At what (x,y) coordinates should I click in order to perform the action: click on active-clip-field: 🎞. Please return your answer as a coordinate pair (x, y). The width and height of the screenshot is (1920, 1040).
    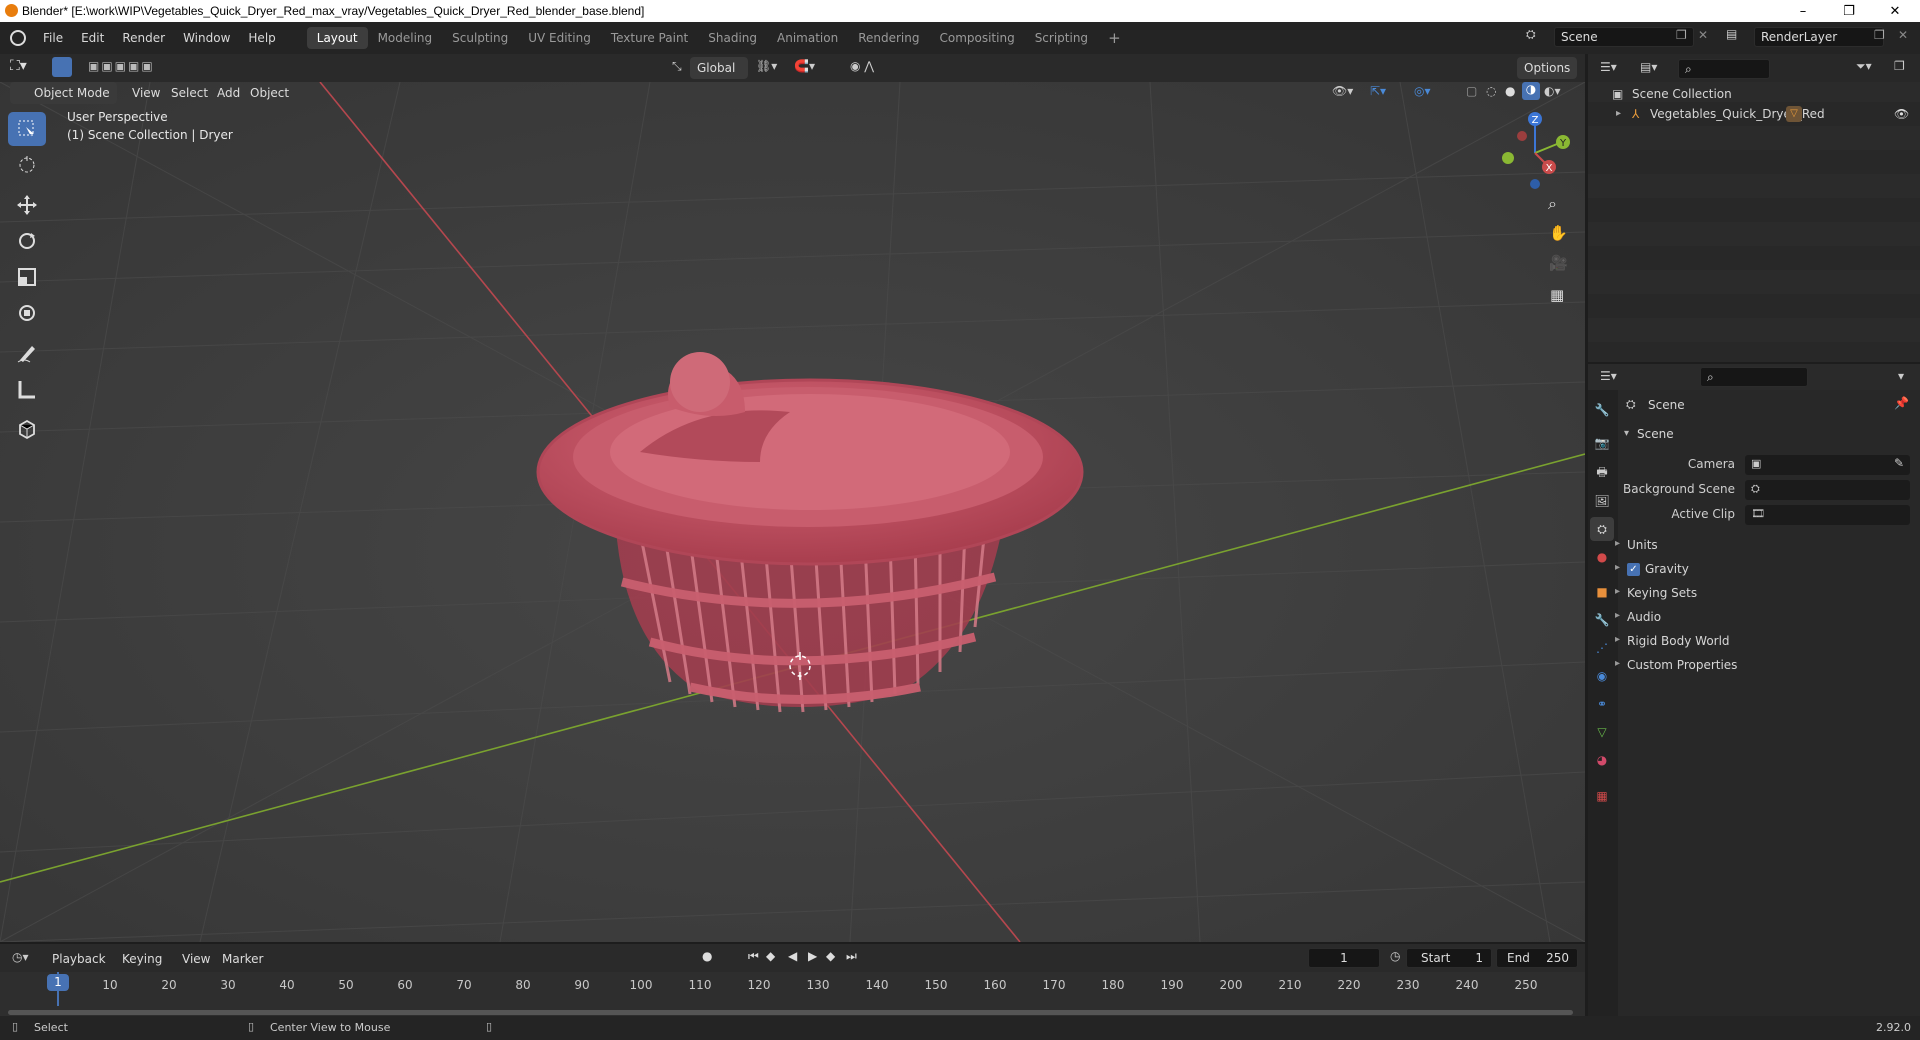
    Looking at the image, I should click on (1827, 515).